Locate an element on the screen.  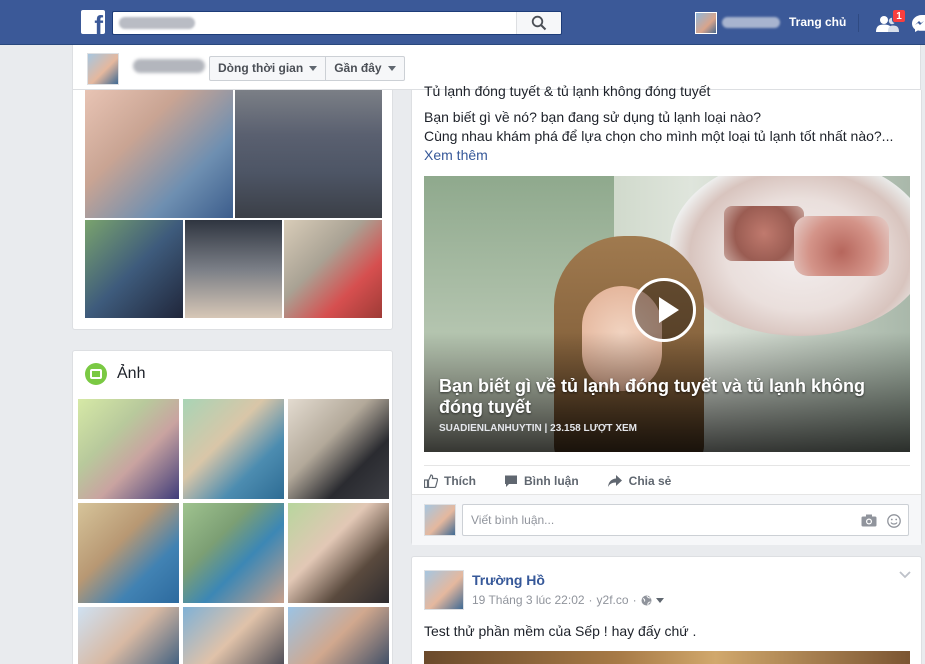
video-meta: SUADIENLANHUYTIN | 23.158 LƯỢT XEM is located at coordinates (538, 428).